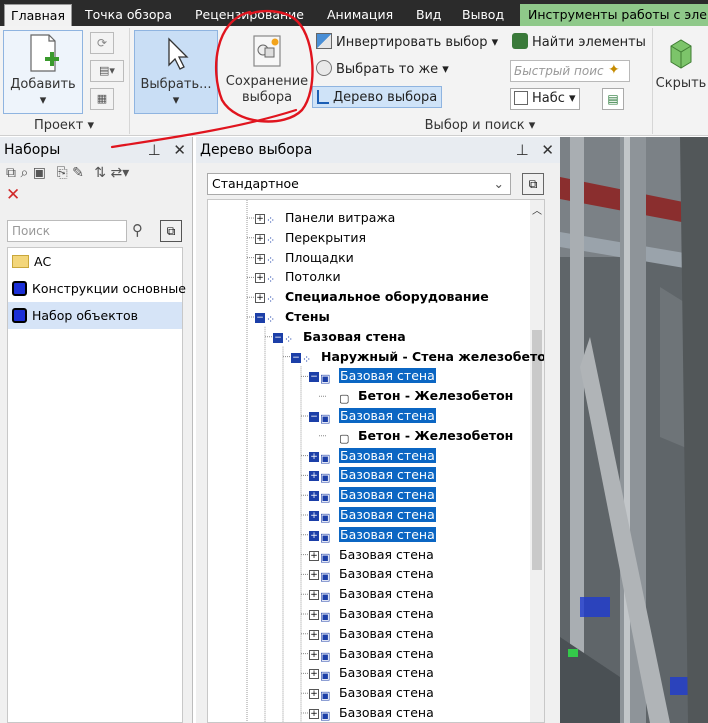  I want to click on add-button: Добавить ▾, so click(43, 72).